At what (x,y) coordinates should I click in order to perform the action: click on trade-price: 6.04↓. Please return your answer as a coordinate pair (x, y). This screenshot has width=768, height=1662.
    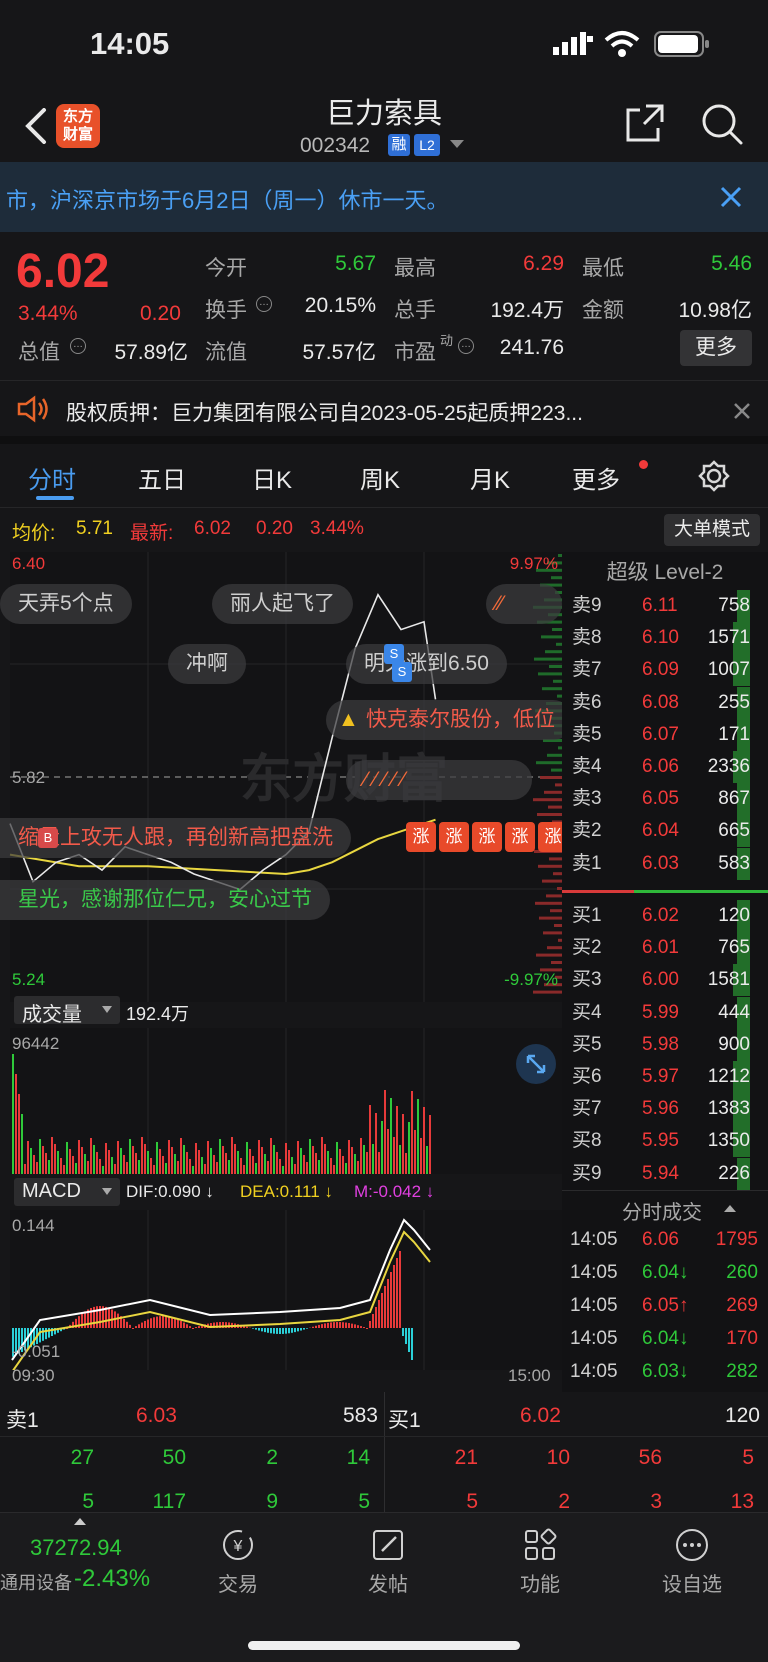
    Looking at the image, I should click on (665, 1272).